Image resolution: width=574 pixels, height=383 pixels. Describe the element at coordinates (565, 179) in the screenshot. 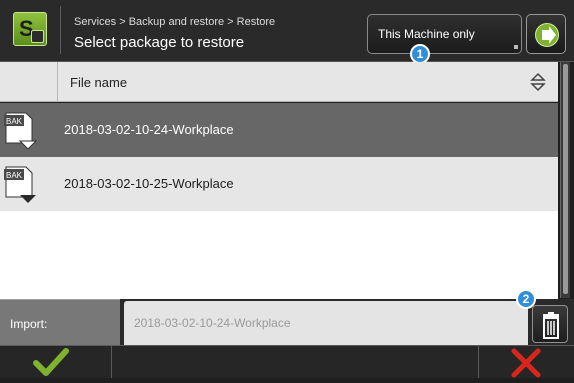

I see `scrollbar-thumb` at that location.